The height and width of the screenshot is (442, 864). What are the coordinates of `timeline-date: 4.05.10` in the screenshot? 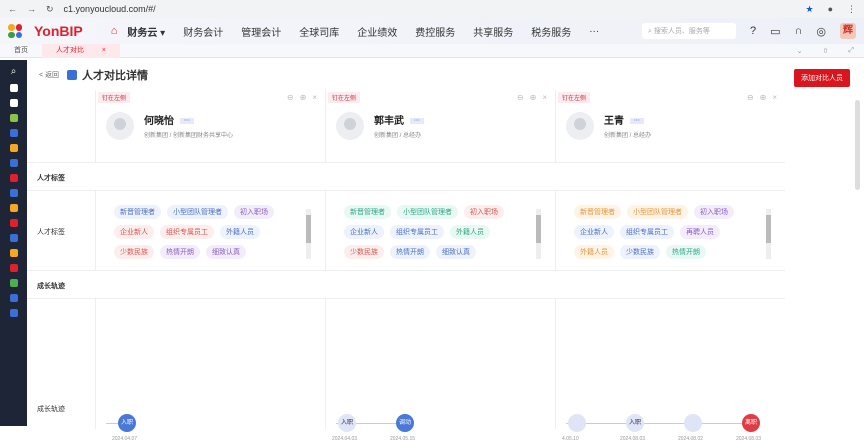 It's located at (570, 439).